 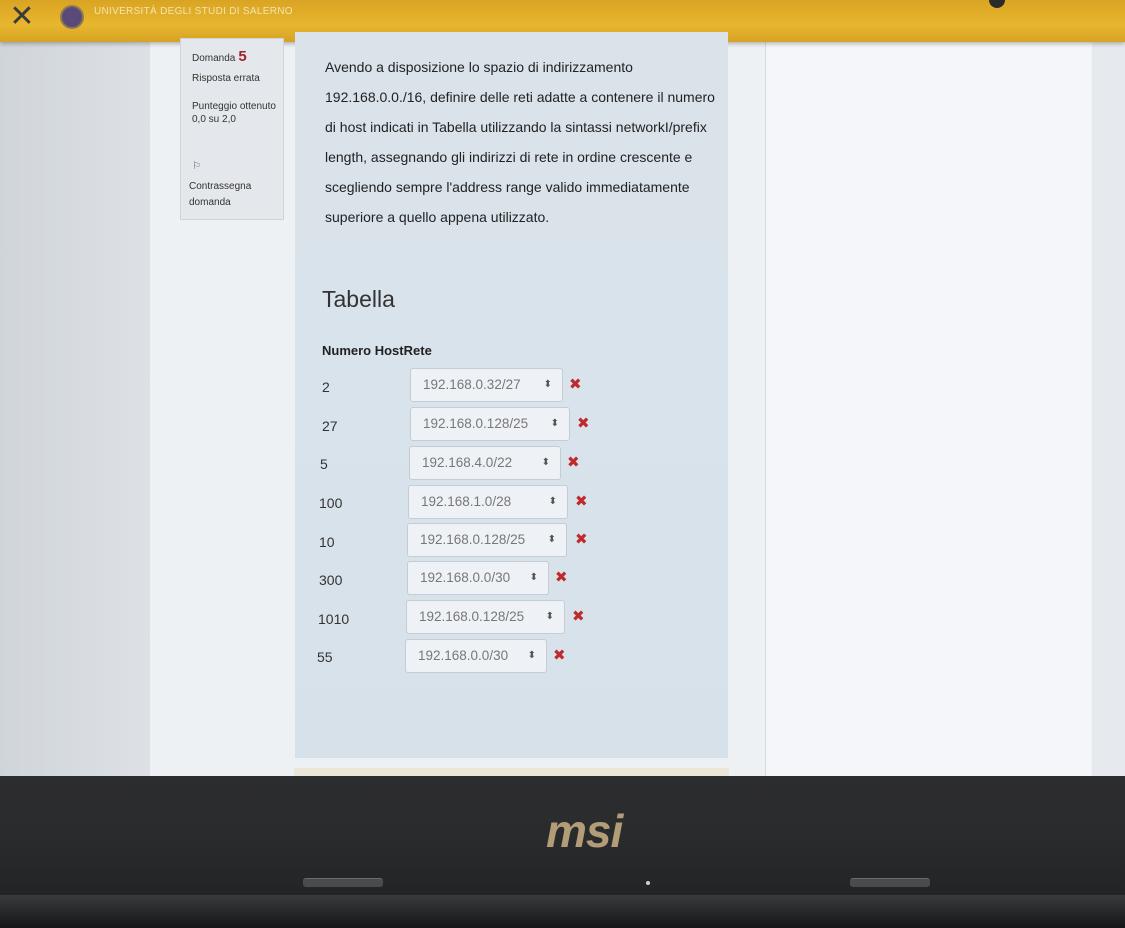 I want to click on hinge-left, so click(x=343, y=882).